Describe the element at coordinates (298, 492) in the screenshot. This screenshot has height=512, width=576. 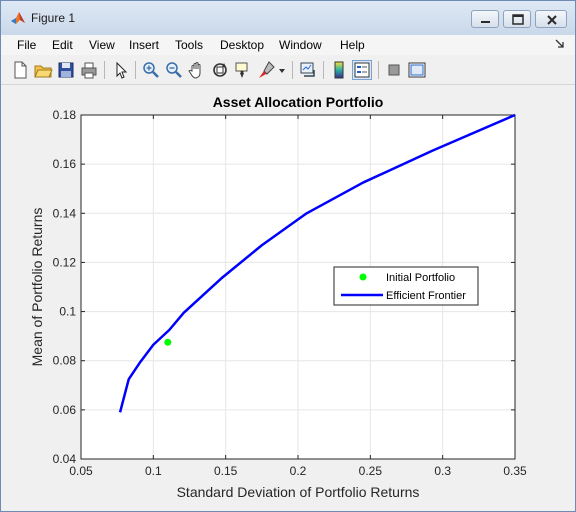
I see `x-axis-label: Standard Deviation of Portfolio Returns` at that location.